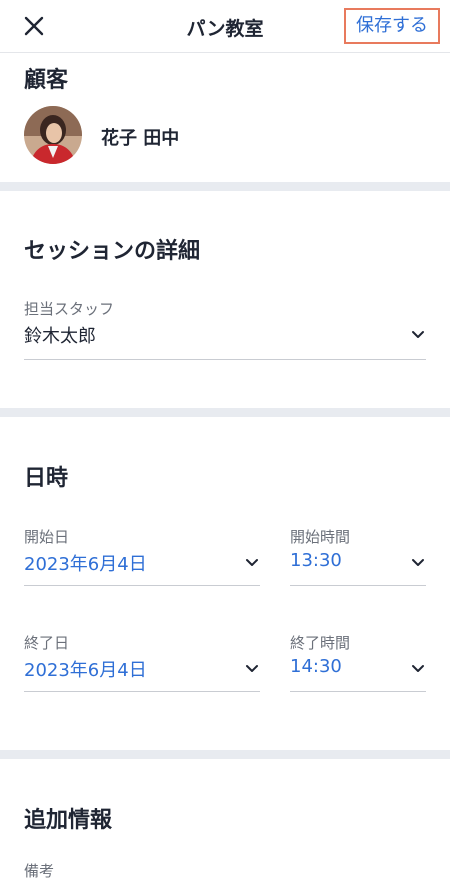 This screenshot has height=891, width=450. I want to click on start-time-value: 13:30, so click(316, 560).